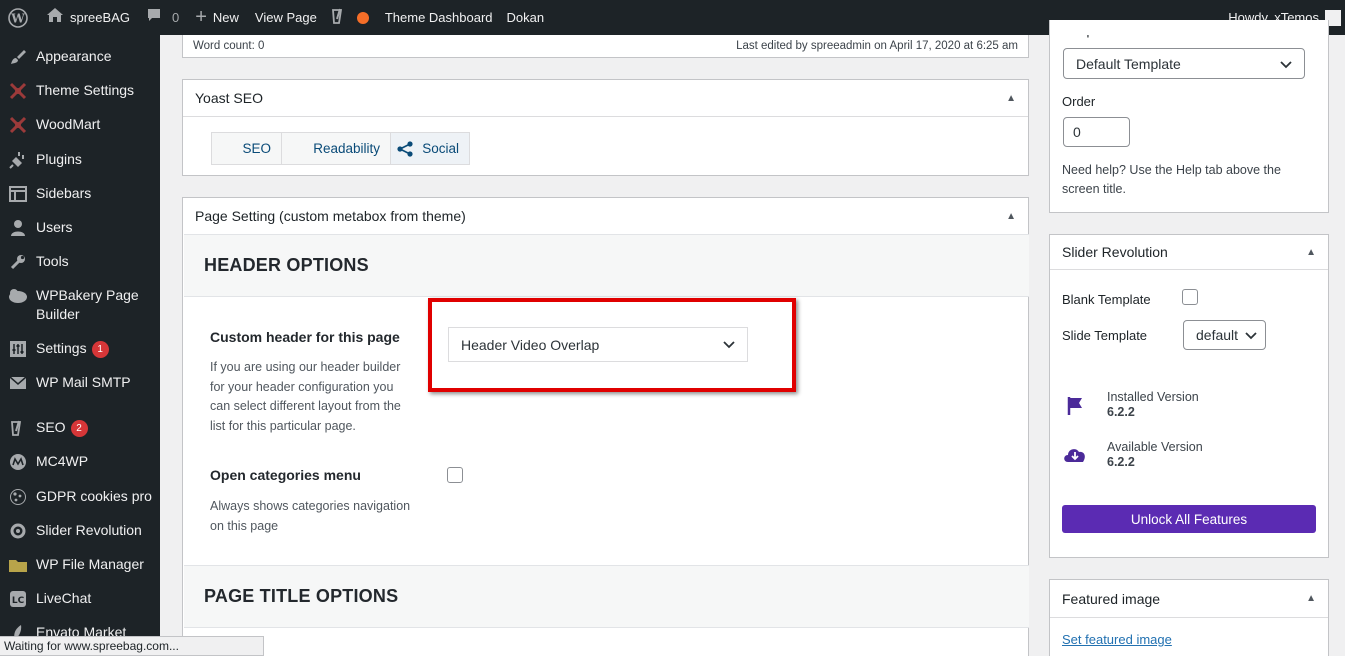 The height and width of the screenshot is (656, 1345). Describe the element at coordinates (526, 17) in the screenshot. I see `dokan-link: Dokan` at that location.